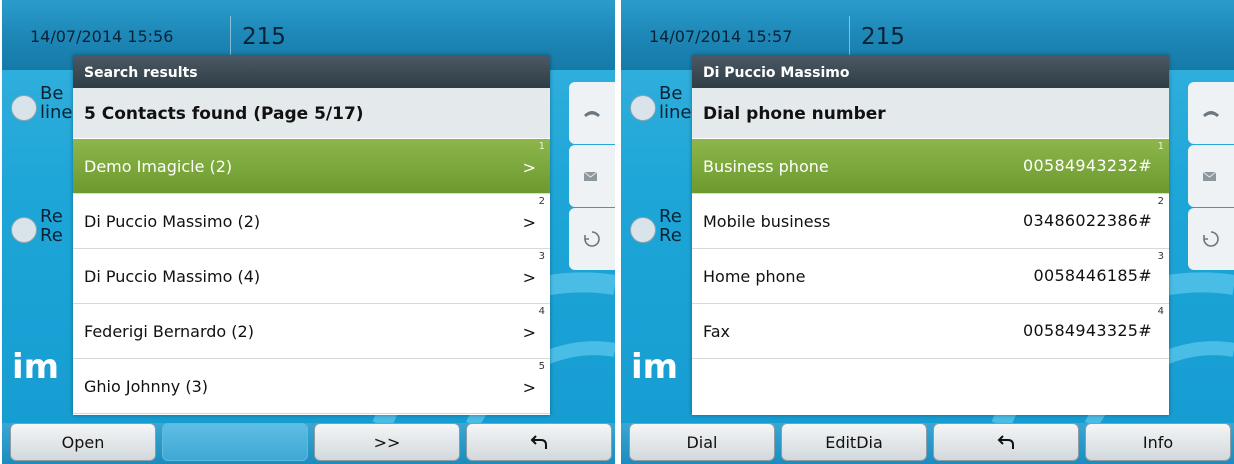 The height and width of the screenshot is (464, 1234). What do you see at coordinates (754, 276) in the screenshot?
I see `number-type-label: Home phone` at bounding box center [754, 276].